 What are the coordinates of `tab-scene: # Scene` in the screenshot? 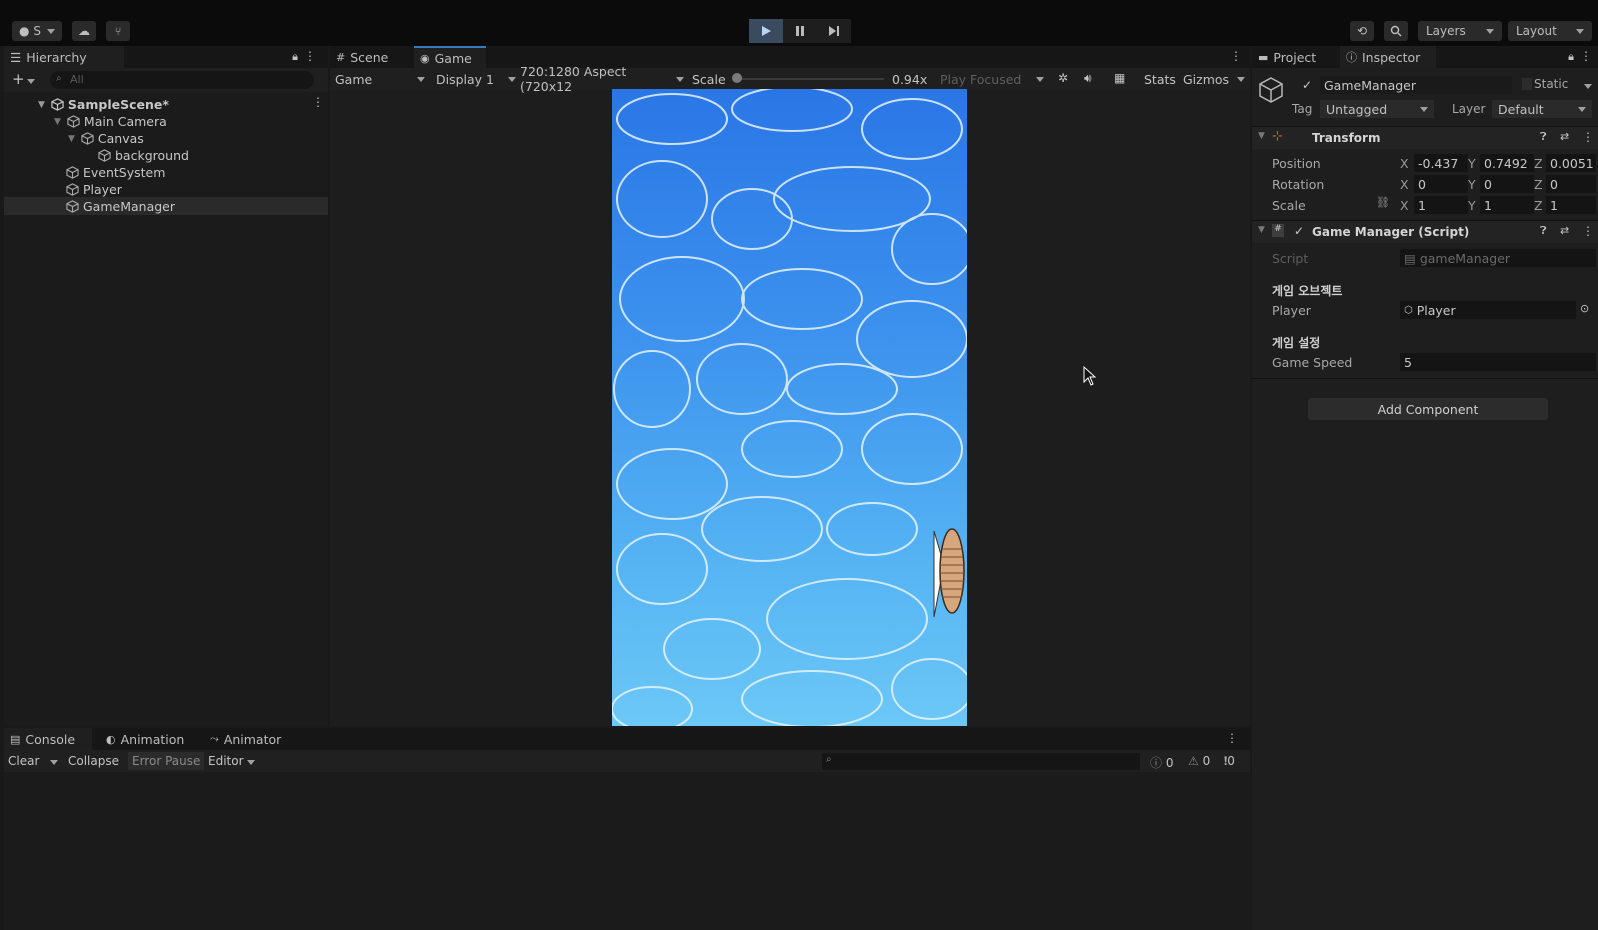 It's located at (370, 57).